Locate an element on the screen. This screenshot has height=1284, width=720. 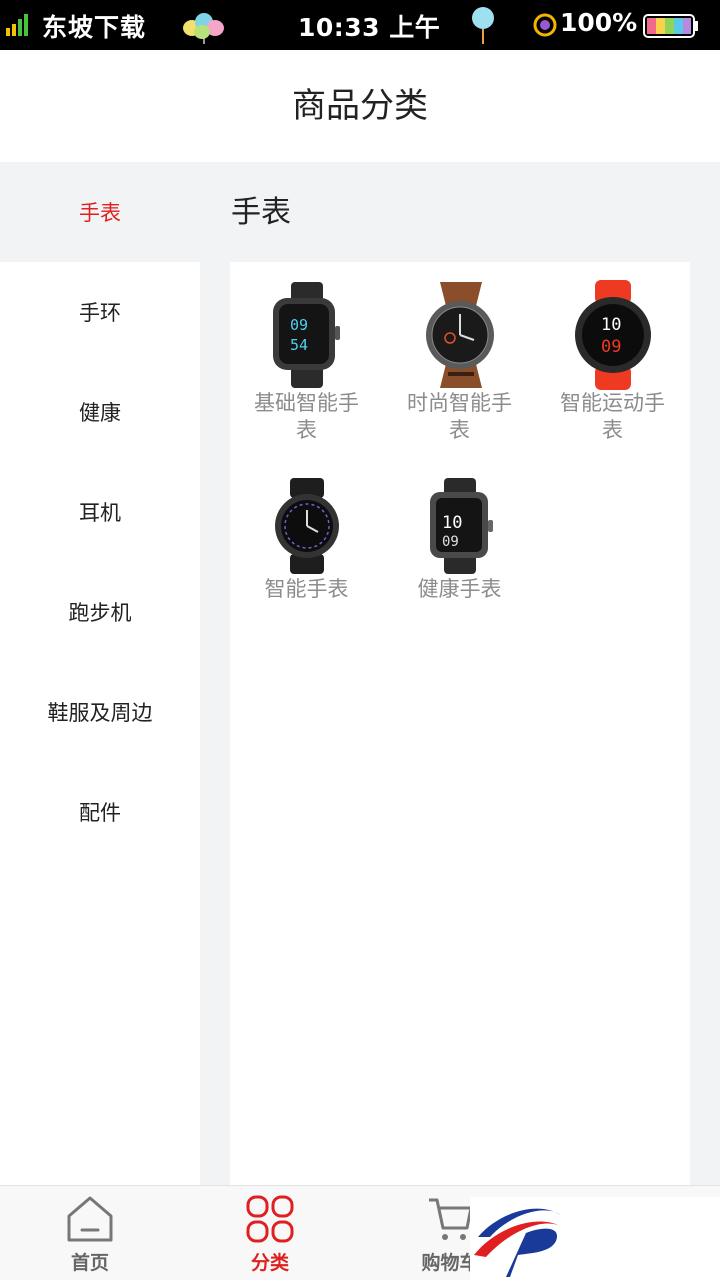
brand-logo-icon is located at coordinates (517, 1242).